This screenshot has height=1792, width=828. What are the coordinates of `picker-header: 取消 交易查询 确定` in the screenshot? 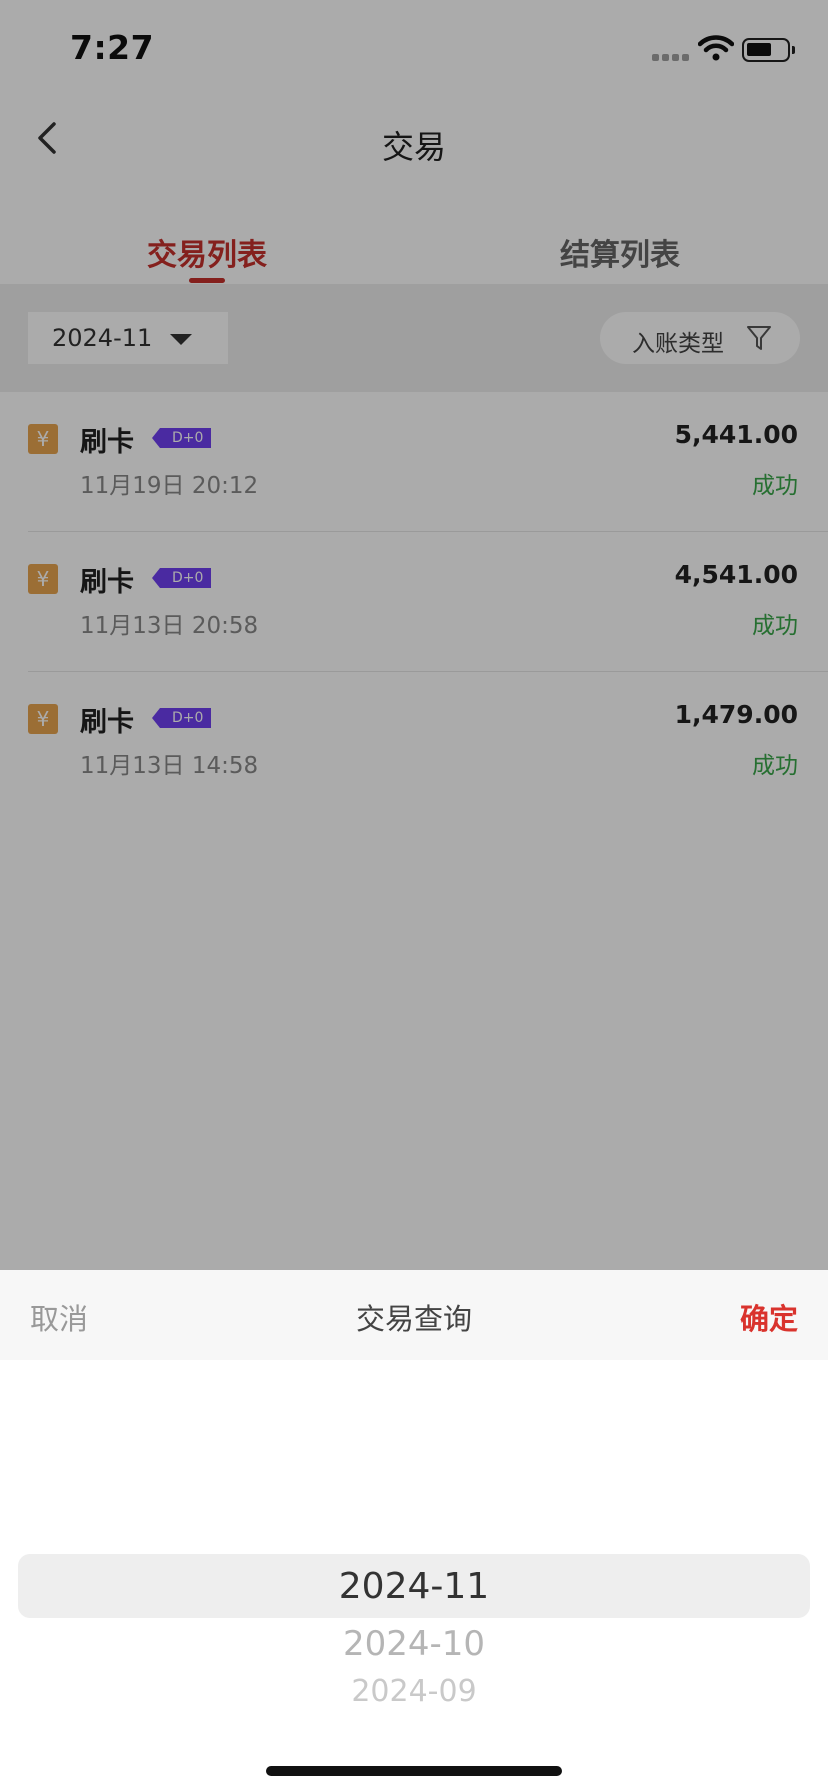 It's located at (414, 1315).